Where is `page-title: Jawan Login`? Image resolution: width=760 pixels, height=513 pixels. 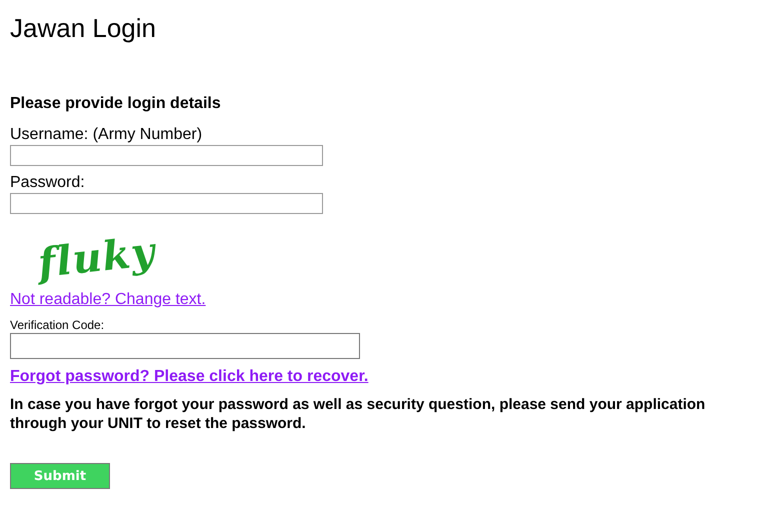
page-title: Jawan Login is located at coordinates (83, 28).